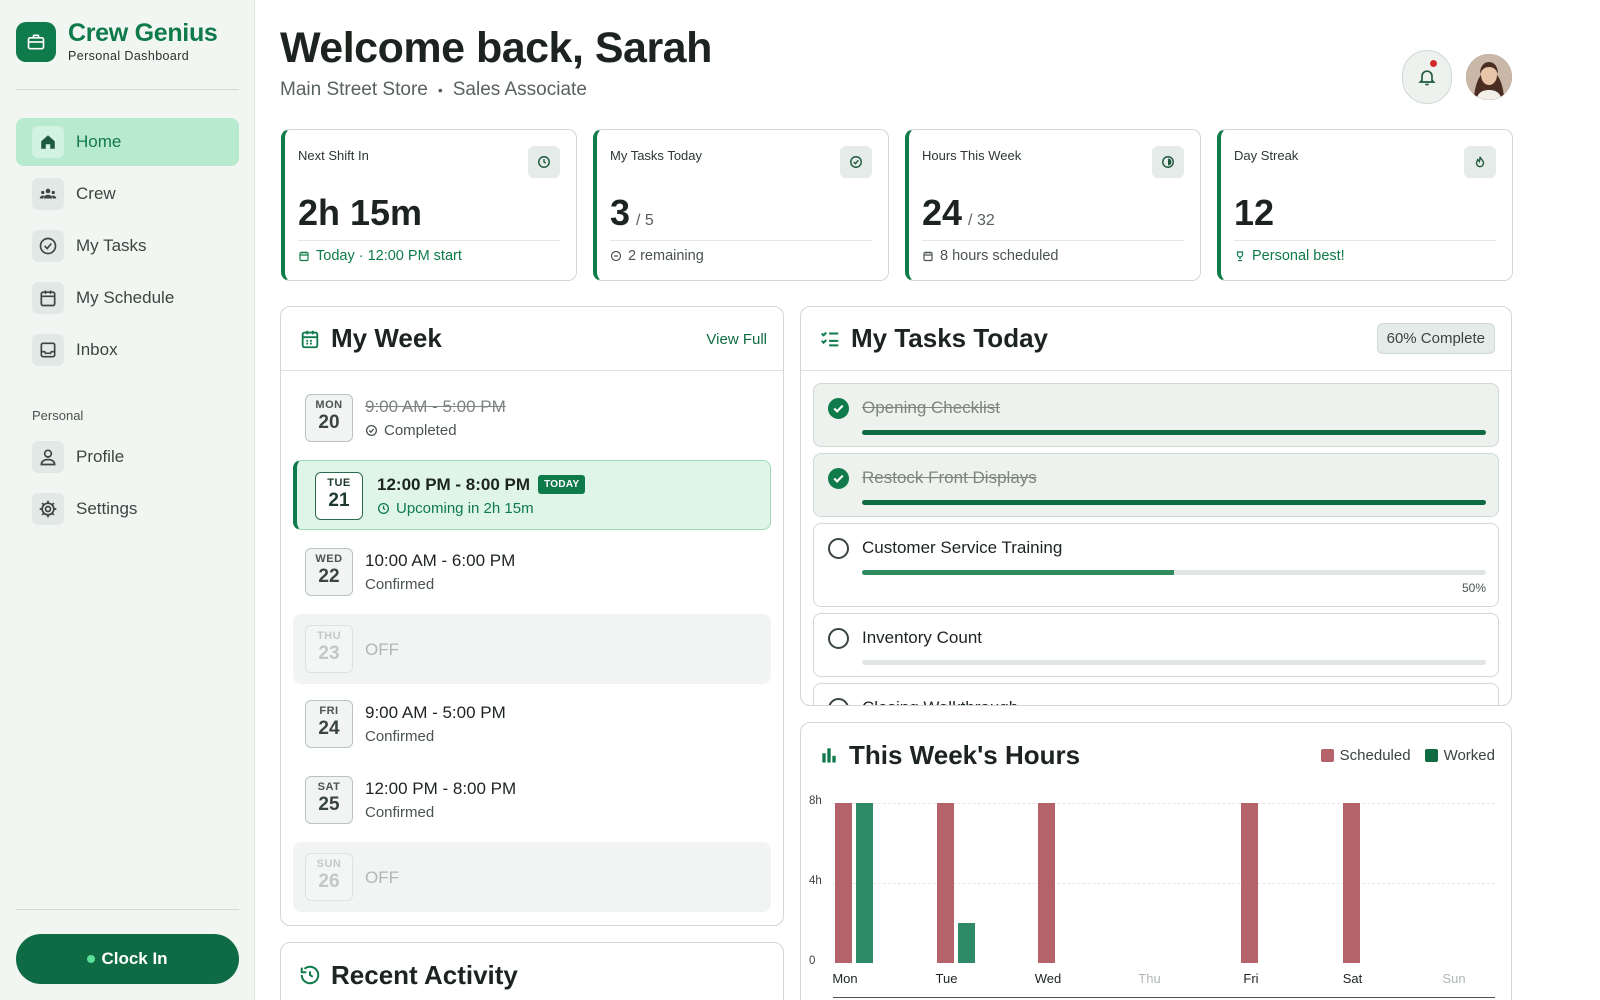 The image size is (1600, 1000). What do you see at coordinates (972, 155) in the screenshot?
I see `stat-title: Hours This Week` at bounding box center [972, 155].